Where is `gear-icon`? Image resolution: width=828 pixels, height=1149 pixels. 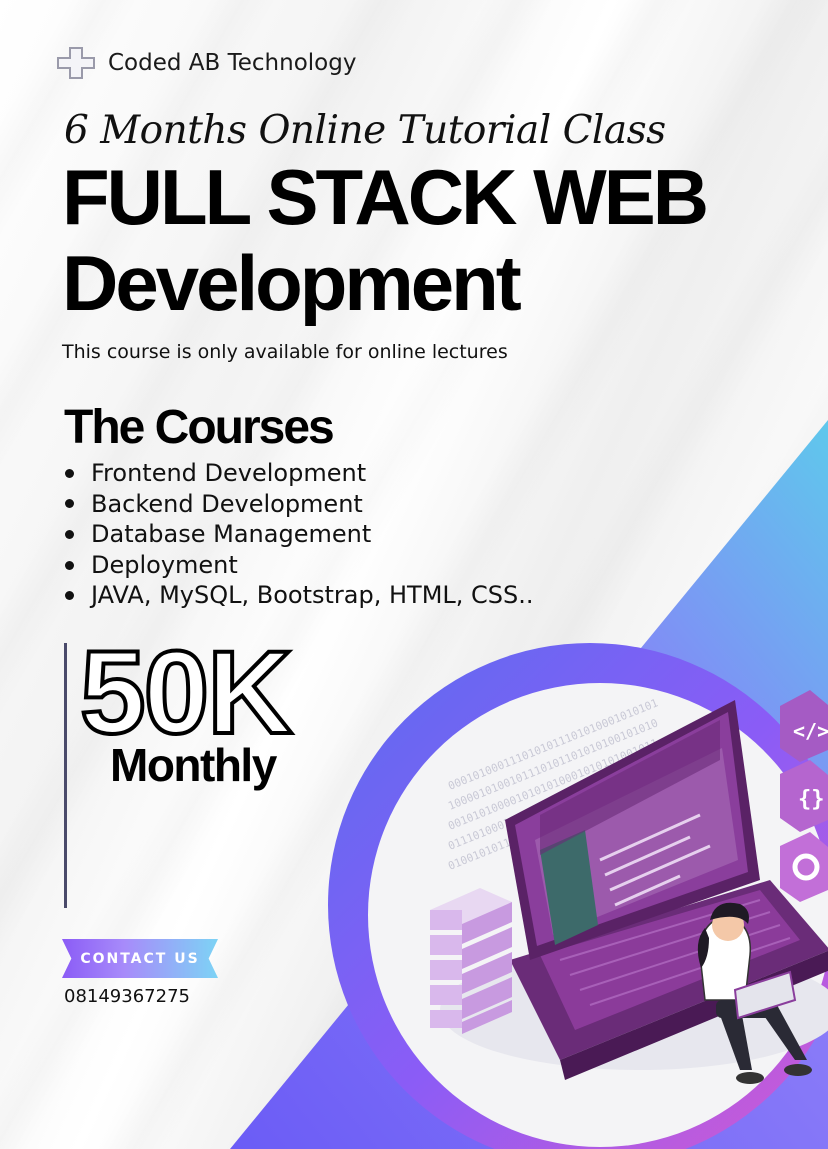 gear-icon is located at coordinates (804, 867).